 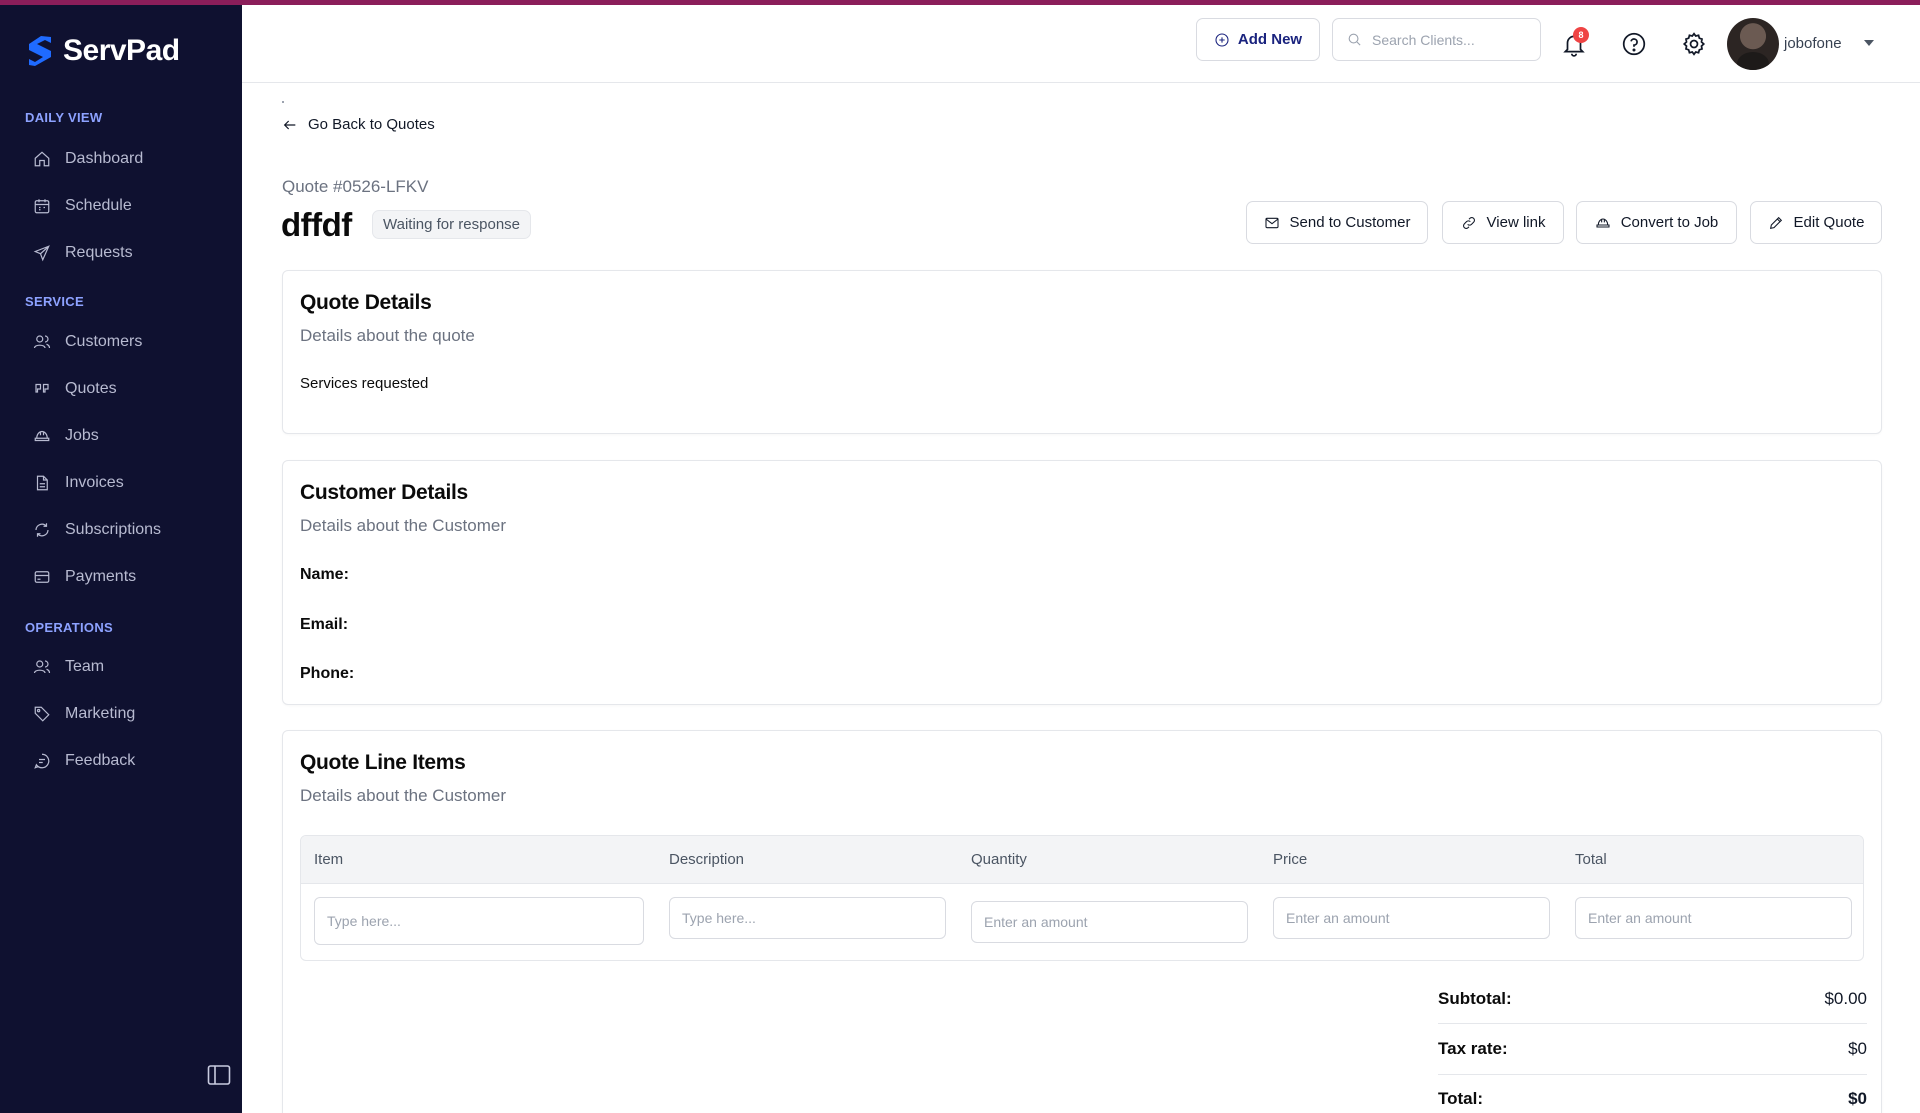 What do you see at coordinates (42, 159) in the screenshot?
I see `home-icon` at bounding box center [42, 159].